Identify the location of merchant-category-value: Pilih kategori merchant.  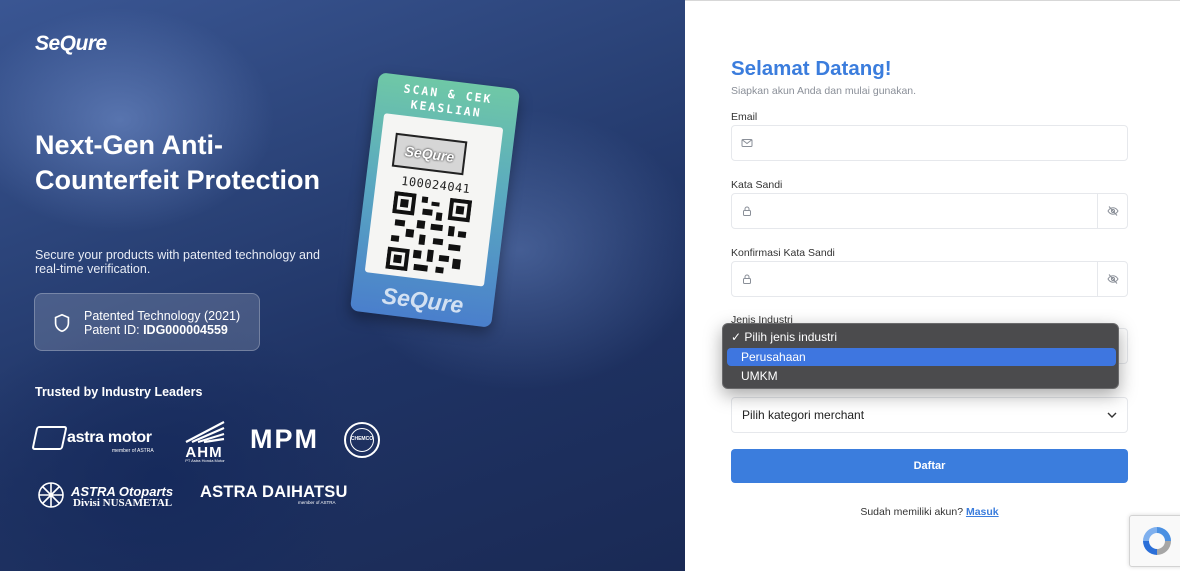
(803, 415).